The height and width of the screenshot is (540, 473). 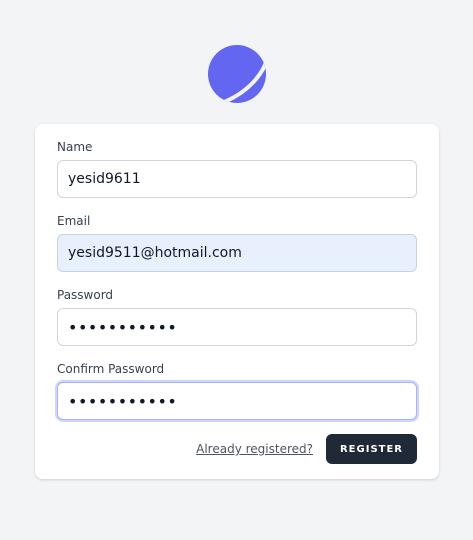 I want to click on password-input: •••••••••••, so click(x=237, y=327).